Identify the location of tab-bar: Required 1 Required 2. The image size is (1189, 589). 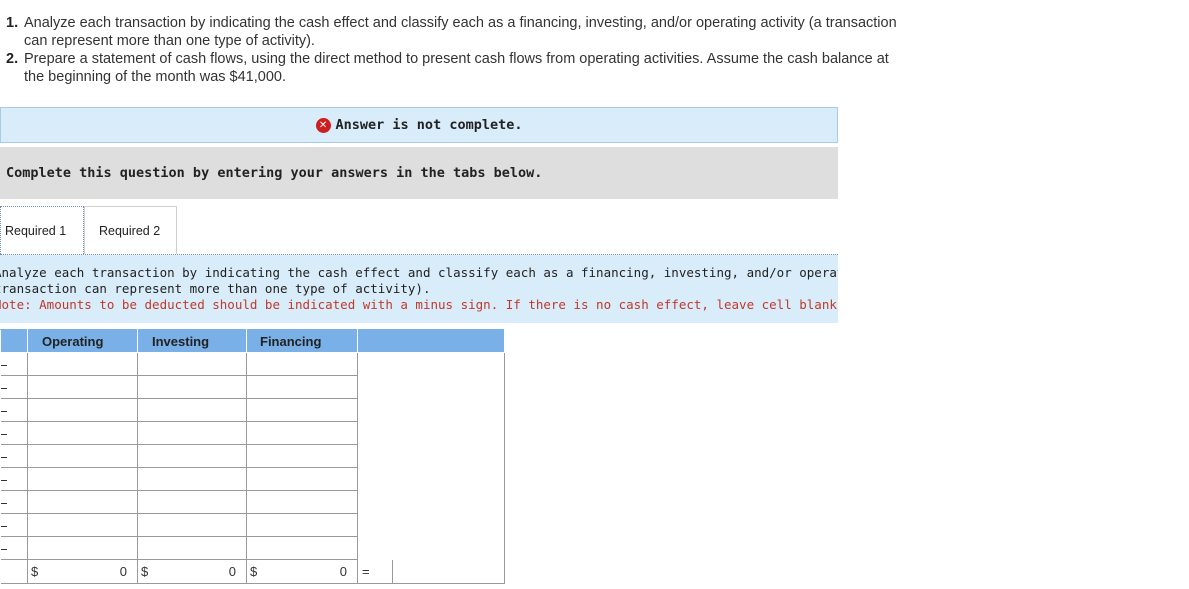
(88, 230).